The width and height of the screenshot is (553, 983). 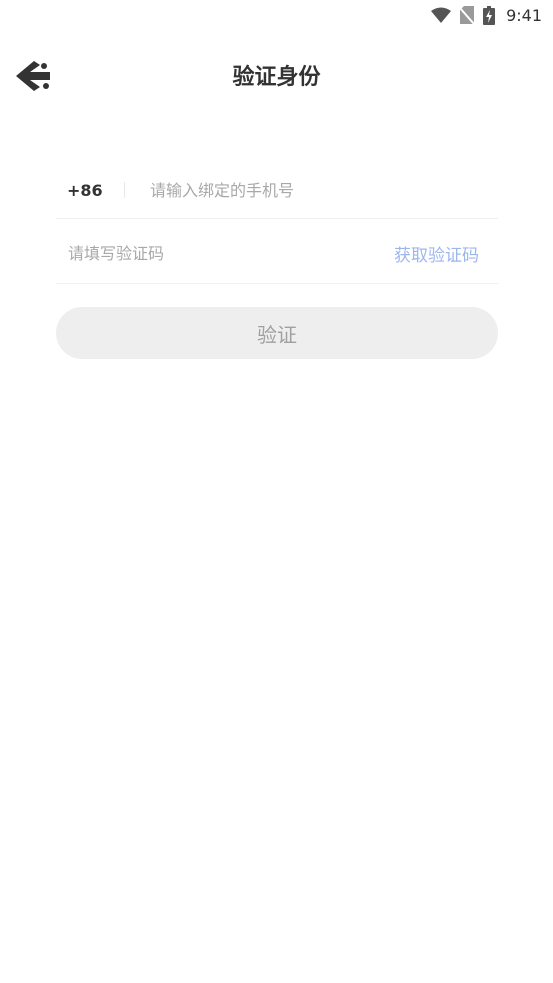 I want to click on code-row: 获取验证码, so click(x=277, y=253).